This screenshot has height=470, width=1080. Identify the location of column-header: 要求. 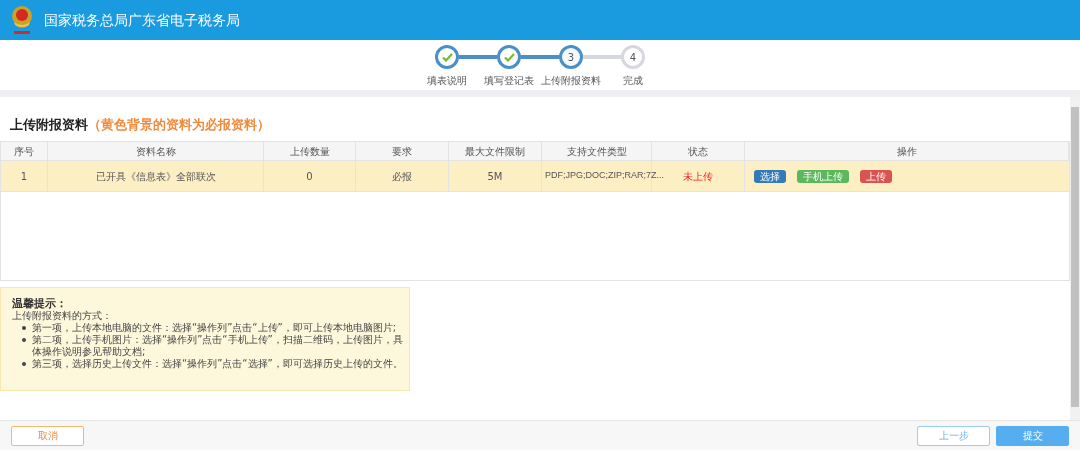
(402, 151).